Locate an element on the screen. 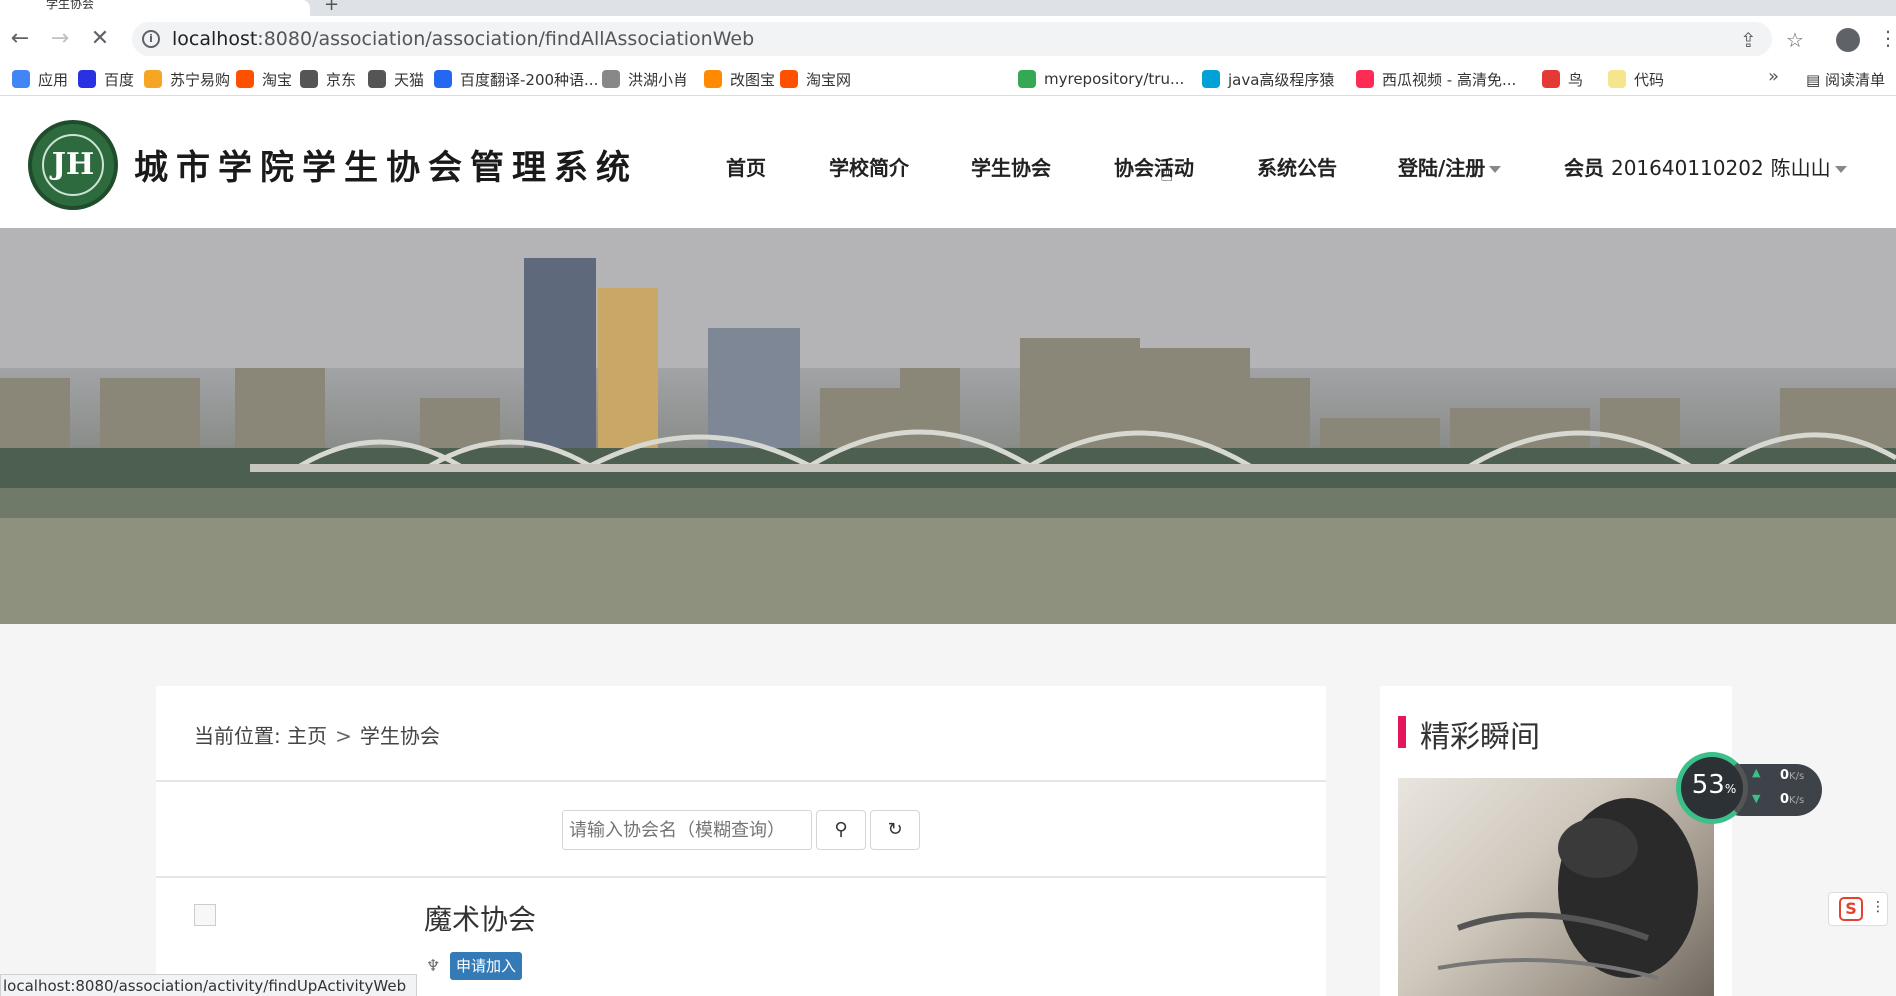 The image size is (1896, 996). breadcrumb: 当前位置: 主页 > 学生协会 is located at coordinates (317, 734).